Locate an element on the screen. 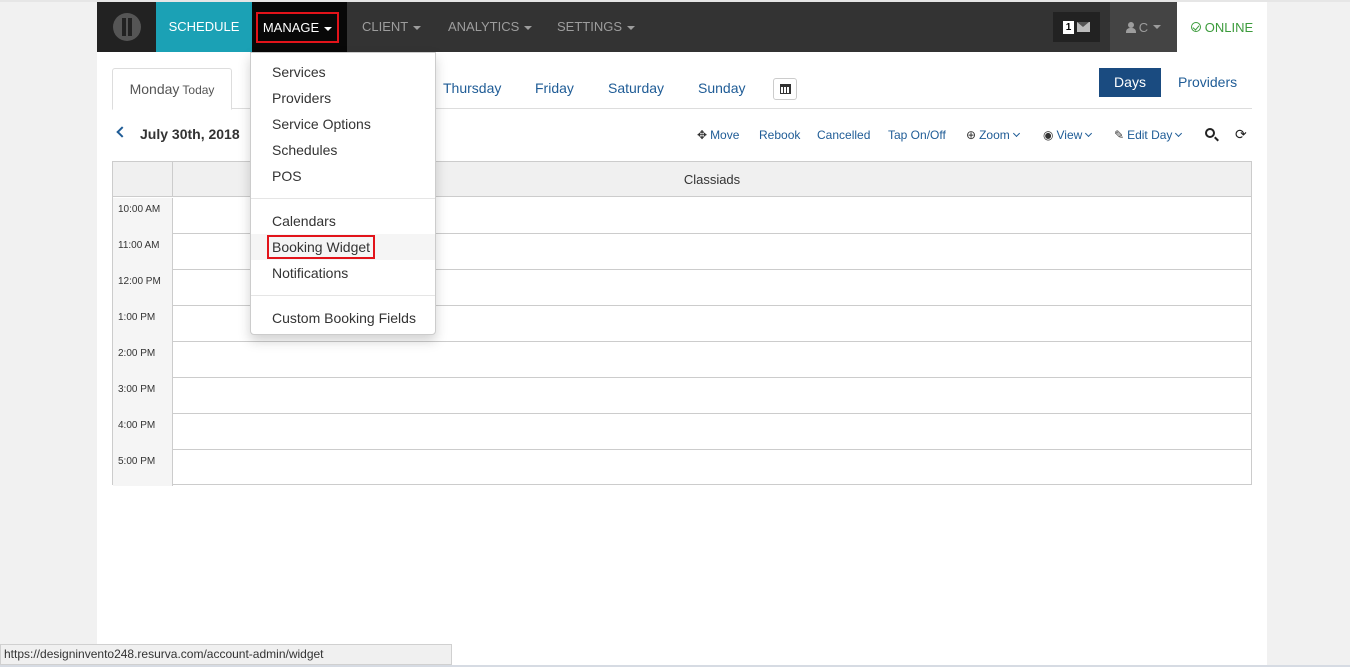  tab-thursday: Thursday is located at coordinates (472, 88).